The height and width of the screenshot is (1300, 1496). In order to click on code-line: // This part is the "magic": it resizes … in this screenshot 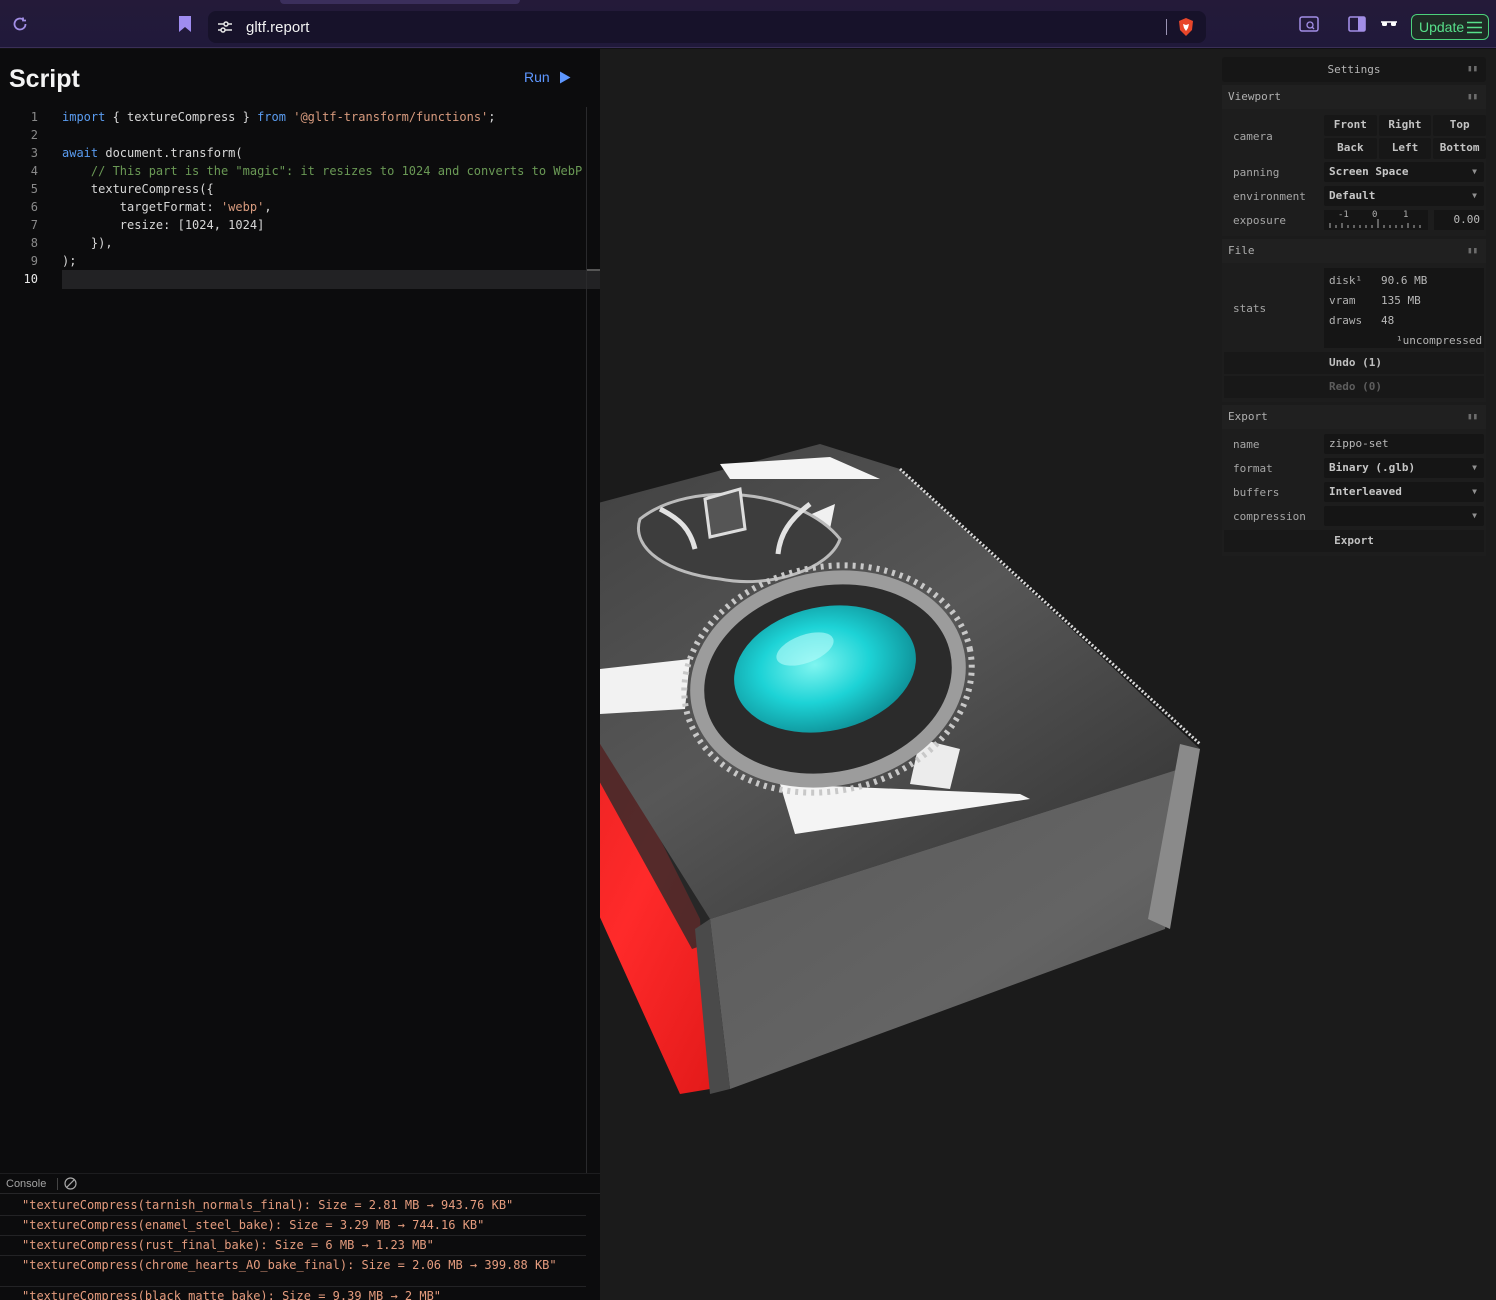, I will do `click(322, 171)`.